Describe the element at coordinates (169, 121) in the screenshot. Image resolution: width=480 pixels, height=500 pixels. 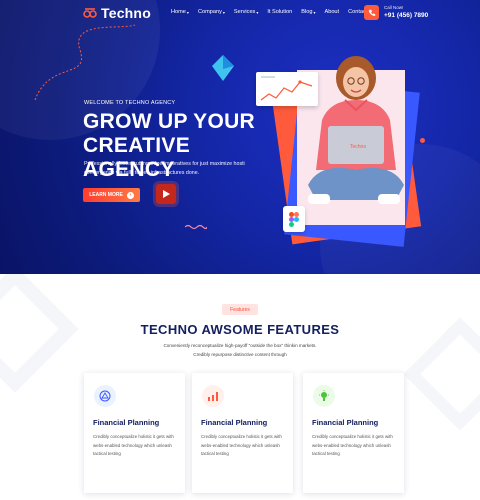
I see `headline-line: GROW UP YOUR` at that location.